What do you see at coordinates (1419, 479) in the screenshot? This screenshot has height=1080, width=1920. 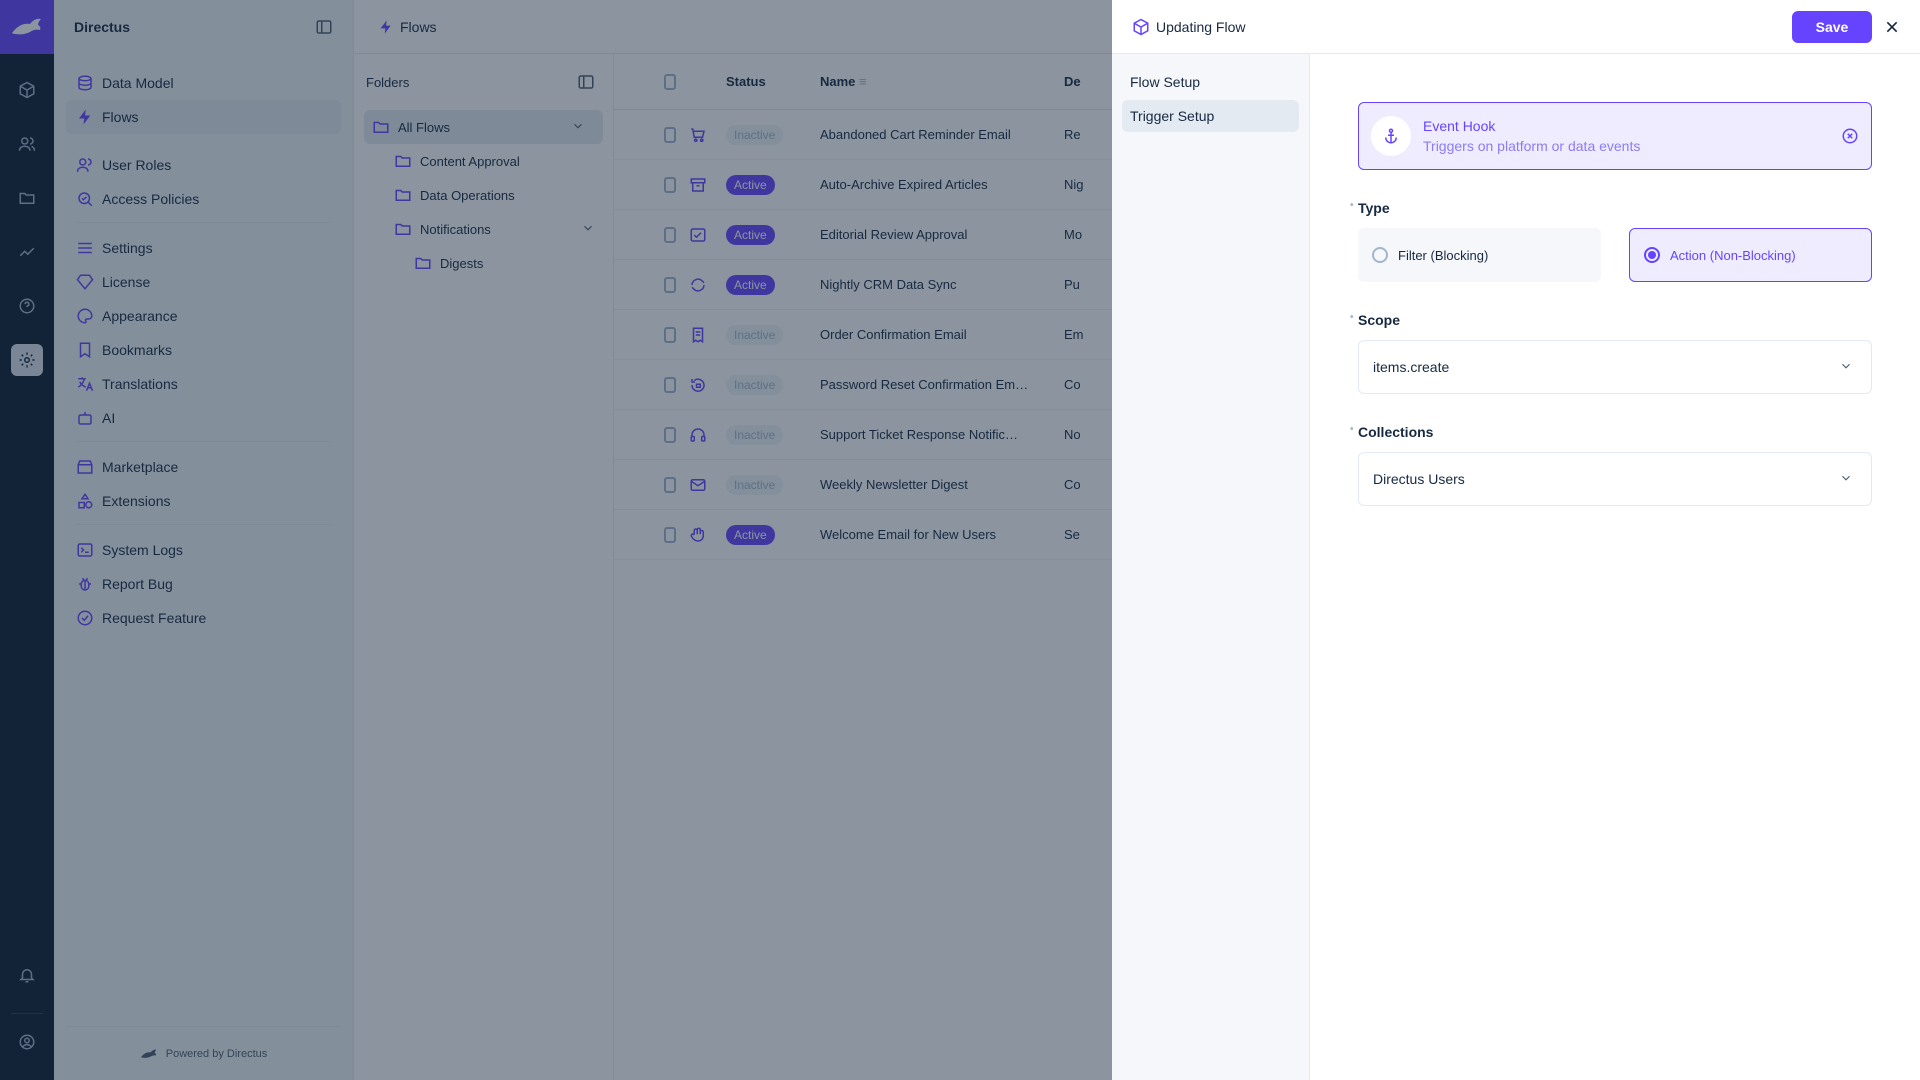 I see `collections-value: Directus Users` at bounding box center [1419, 479].